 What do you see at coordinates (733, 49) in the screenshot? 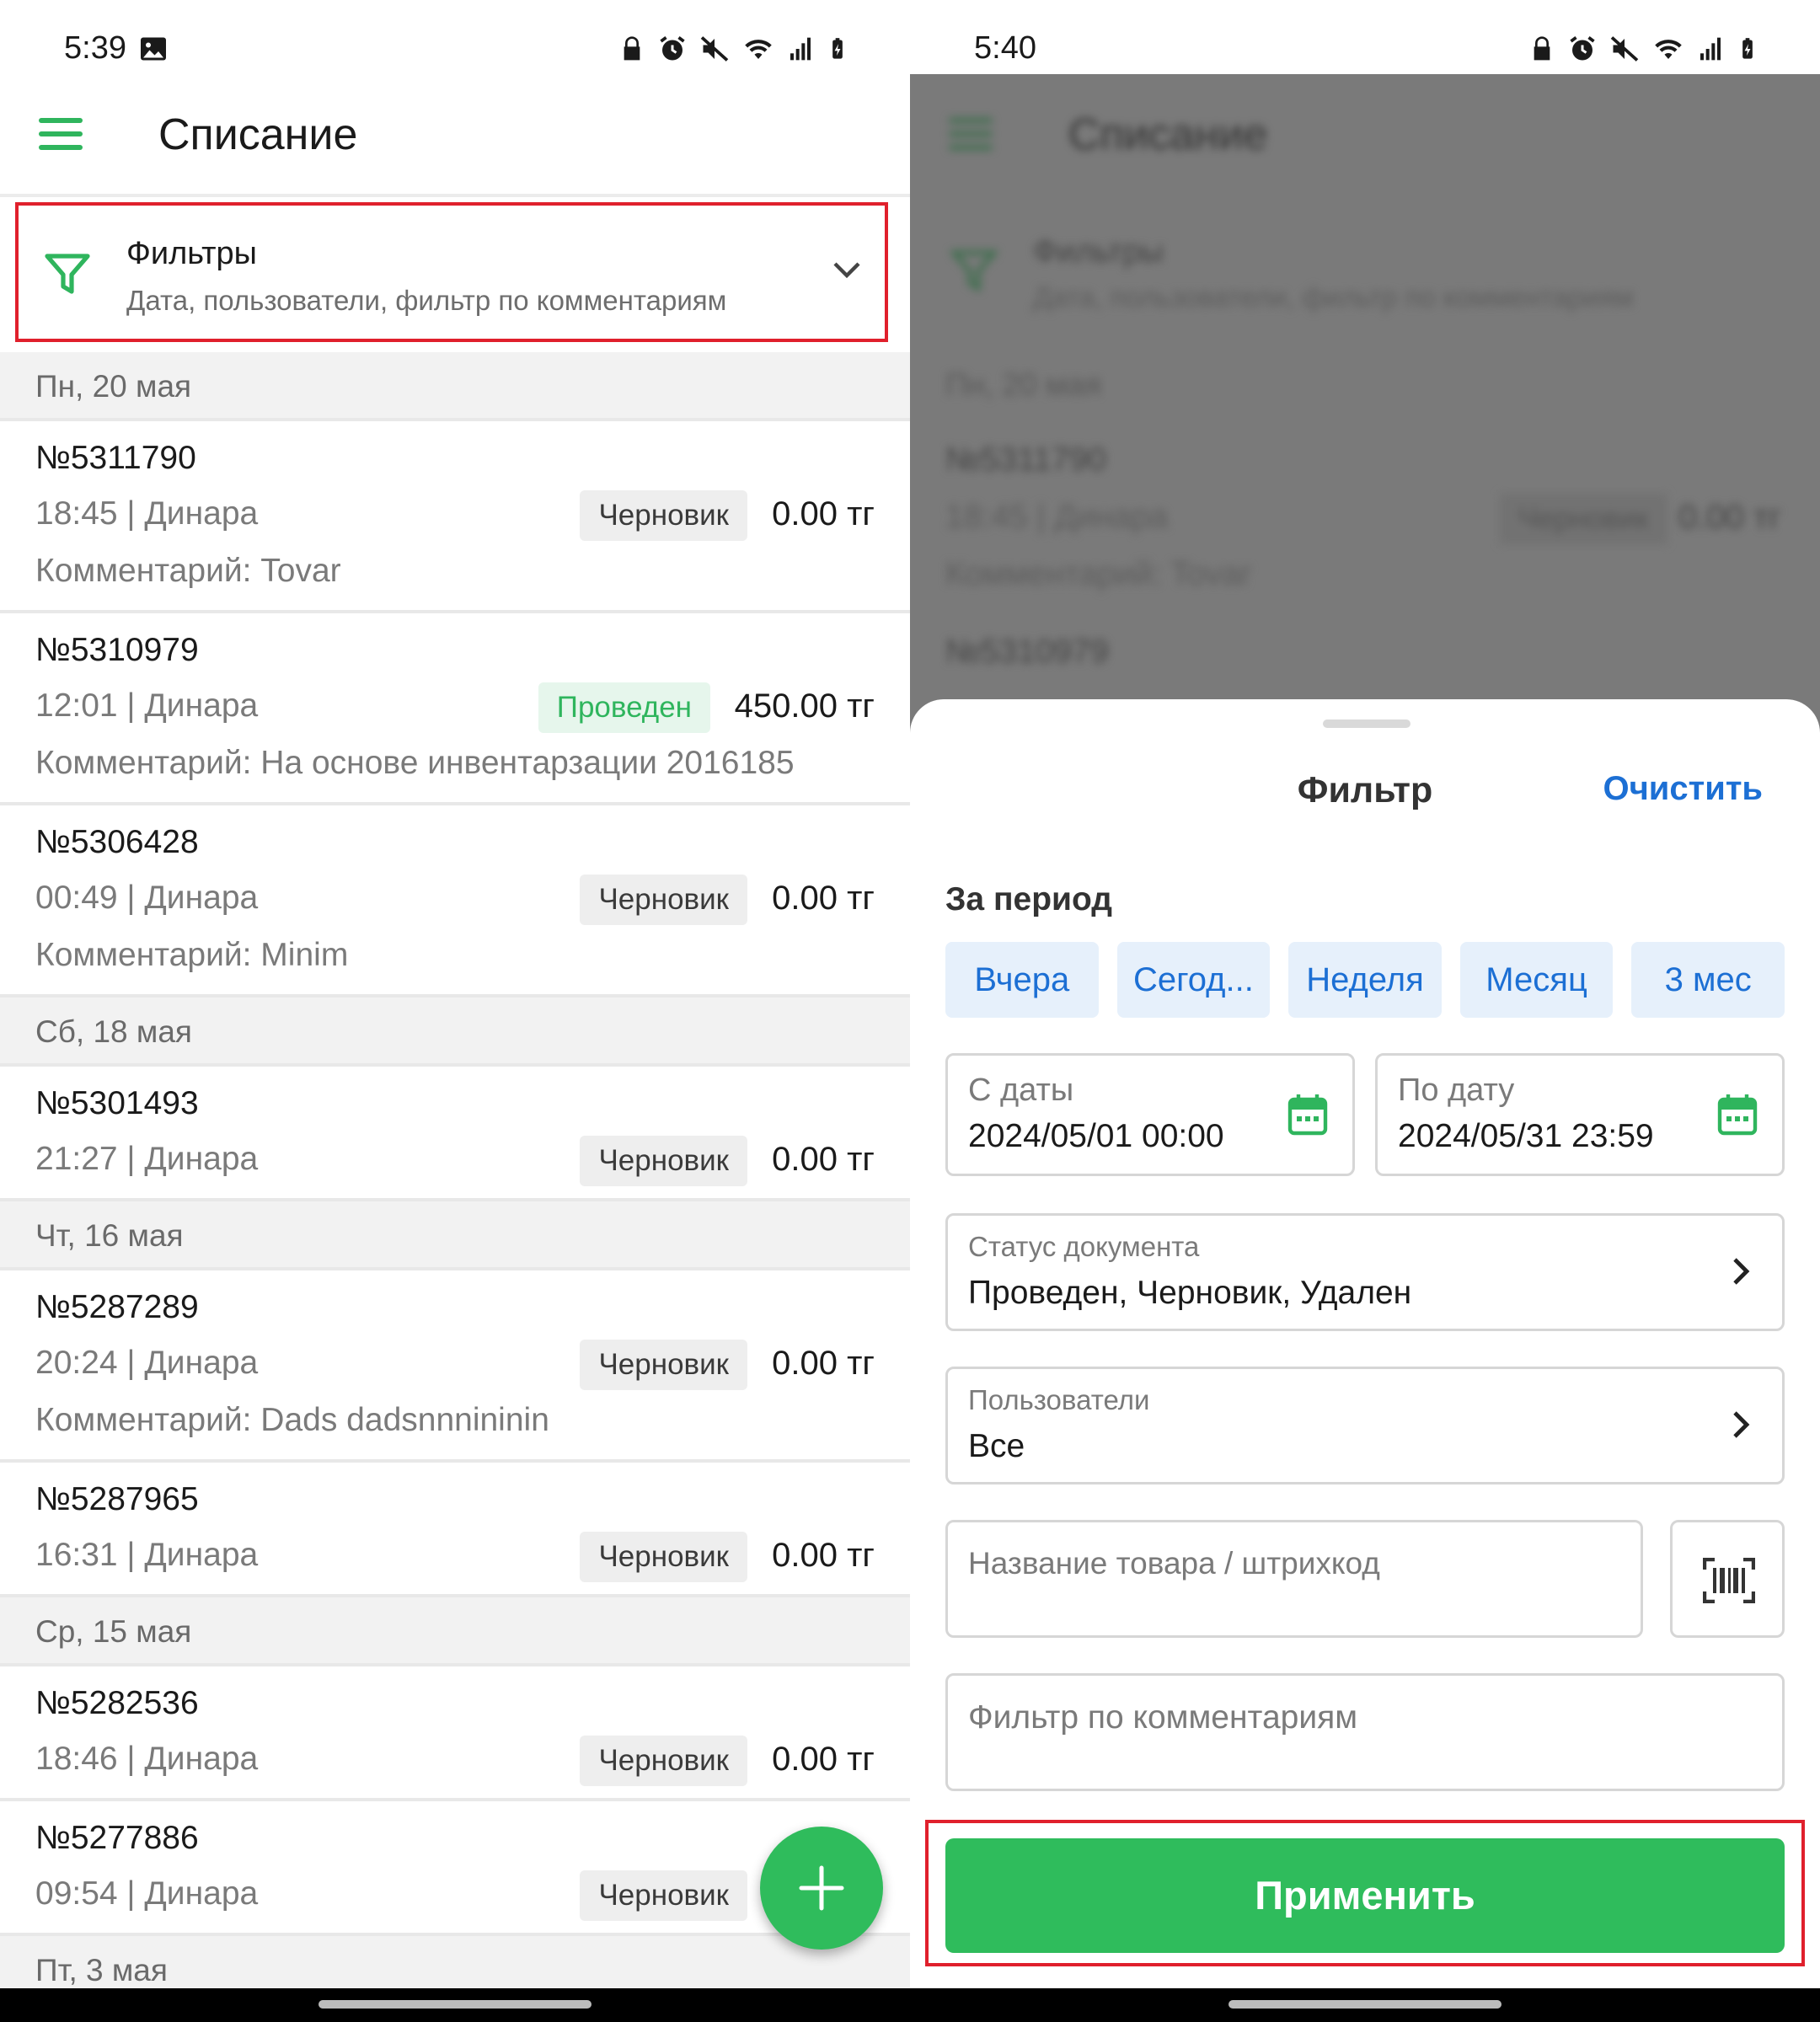
I see `status-icons` at bounding box center [733, 49].